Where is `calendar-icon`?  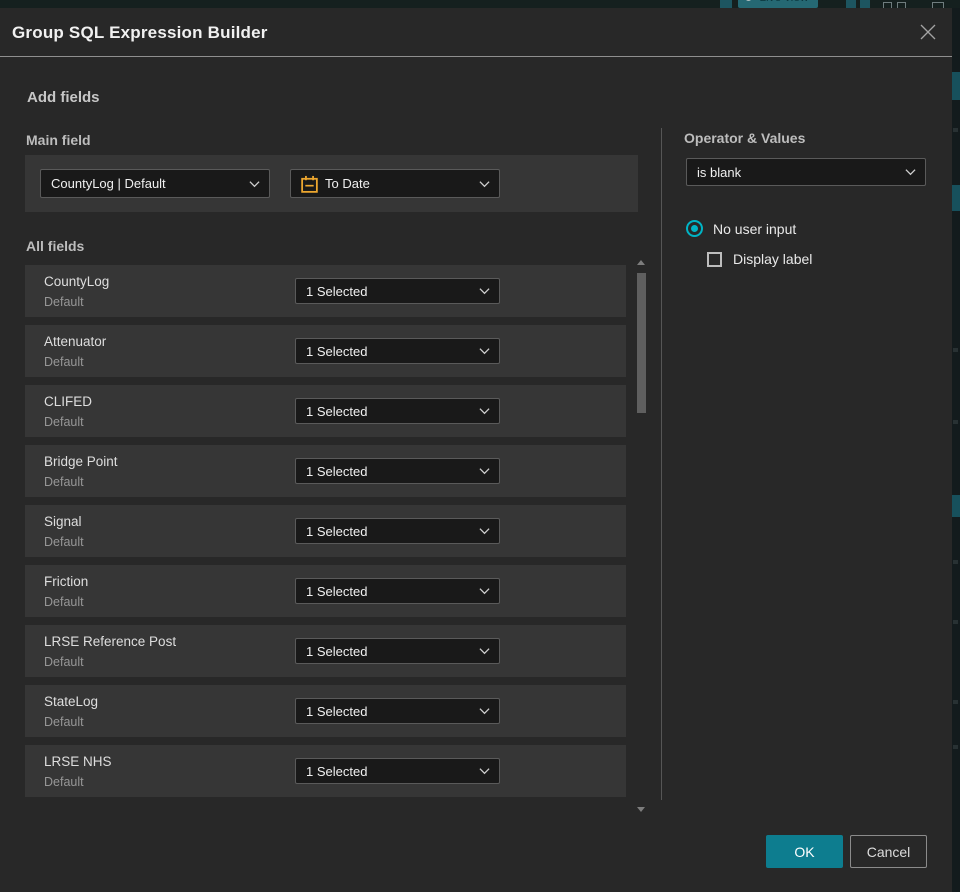 calendar-icon is located at coordinates (309, 184).